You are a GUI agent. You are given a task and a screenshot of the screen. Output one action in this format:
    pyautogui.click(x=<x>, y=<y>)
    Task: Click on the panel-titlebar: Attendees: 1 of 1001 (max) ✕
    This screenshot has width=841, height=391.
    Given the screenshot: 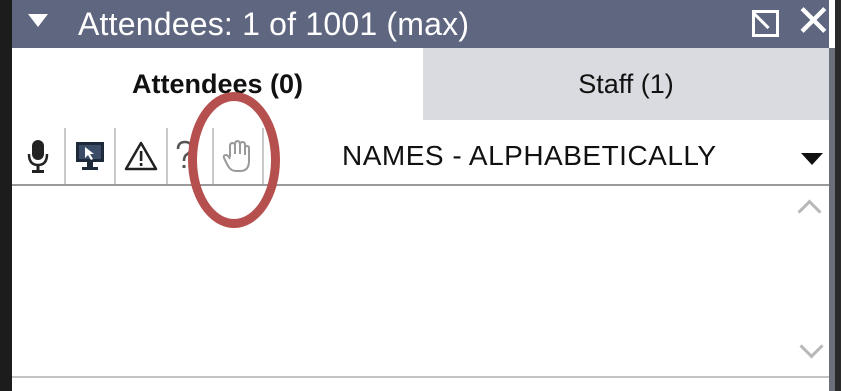 What is the action you would take?
    pyautogui.click(x=422, y=24)
    